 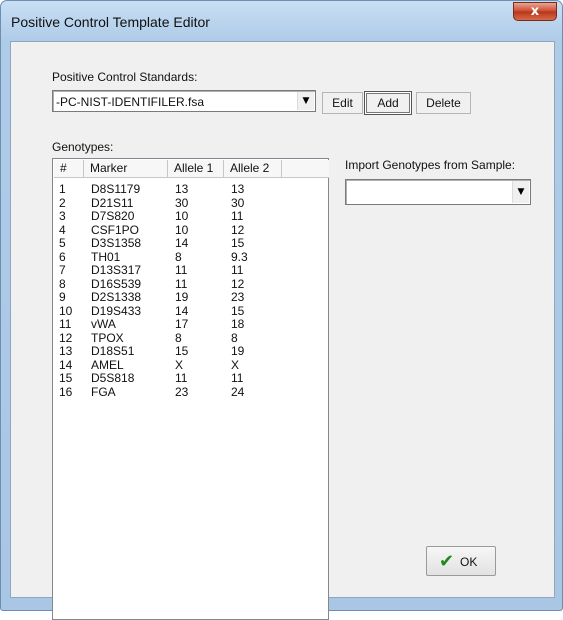 What do you see at coordinates (191, 364) in the screenshot?
I see `table-row: 14 AMEL X X` at bounding box center [191, 364].